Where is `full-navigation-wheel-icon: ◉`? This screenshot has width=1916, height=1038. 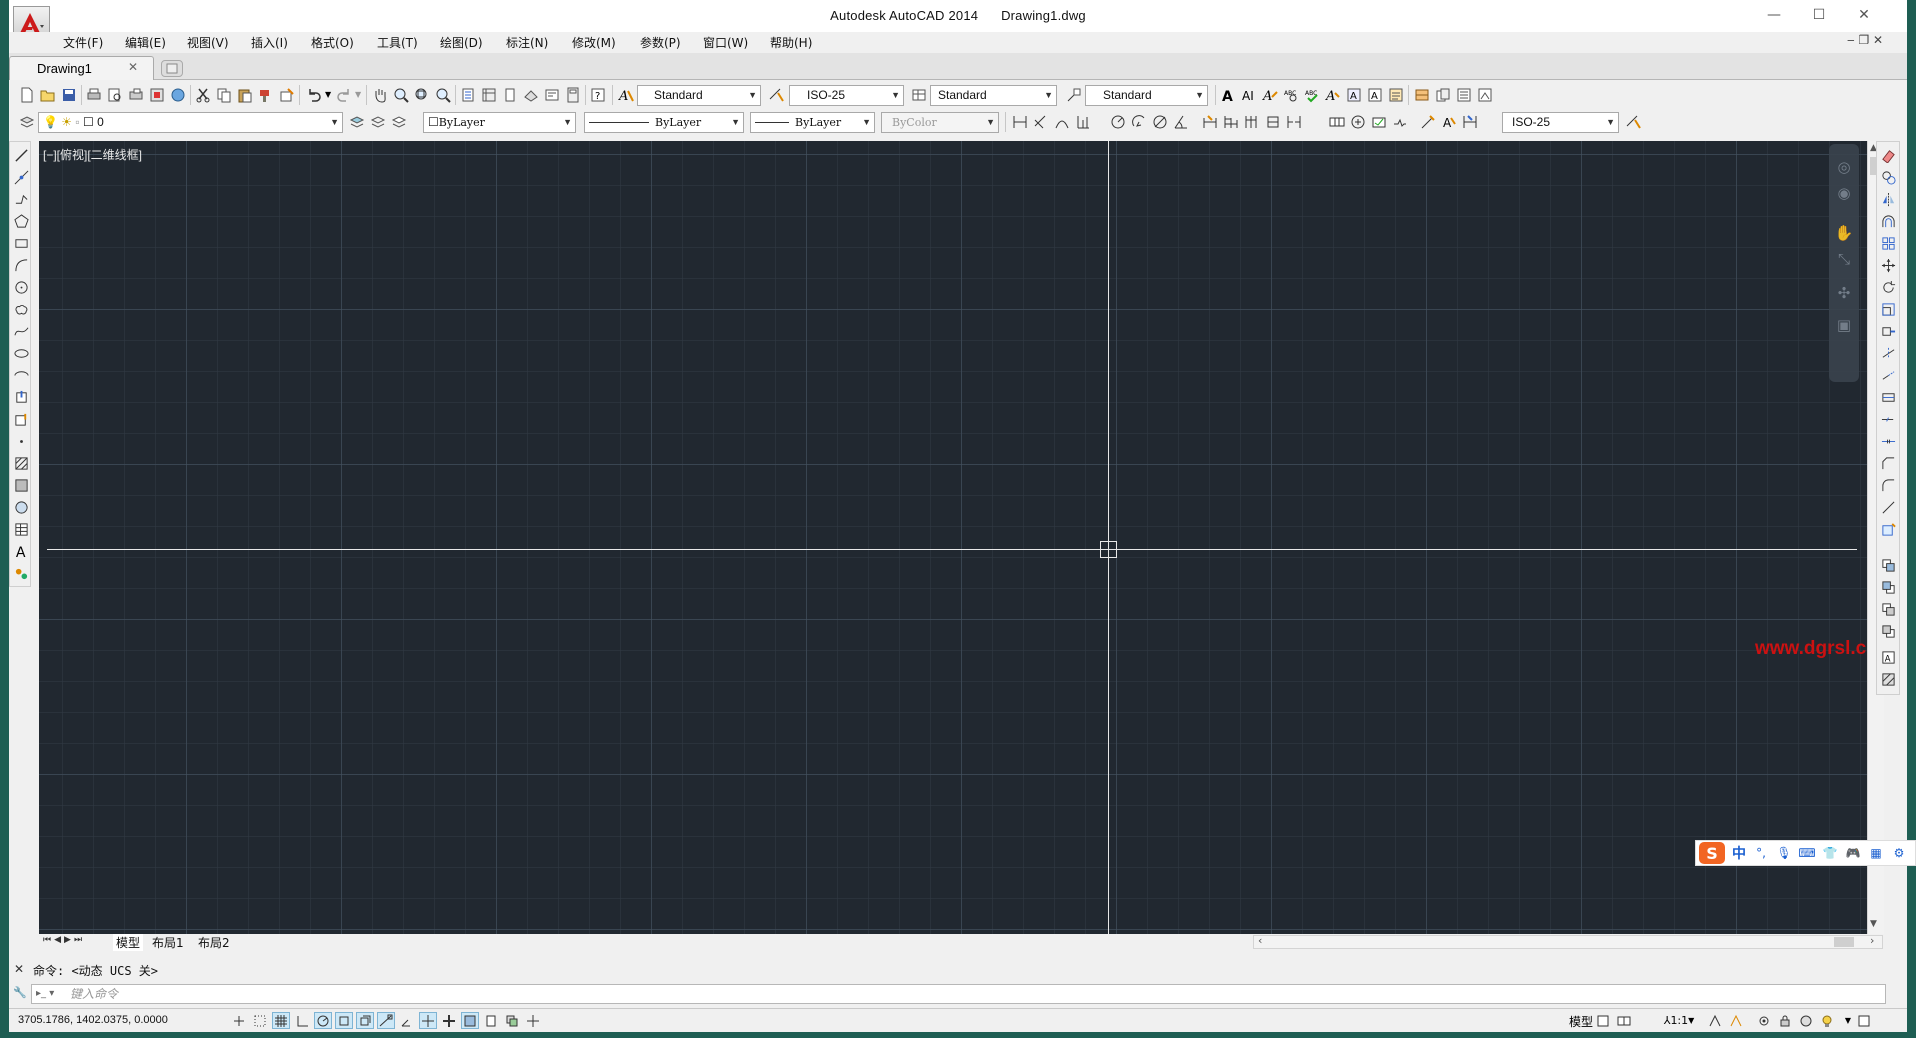 full-navigation-wheel-icon: ◉ is located at coordinates (1844, 193).